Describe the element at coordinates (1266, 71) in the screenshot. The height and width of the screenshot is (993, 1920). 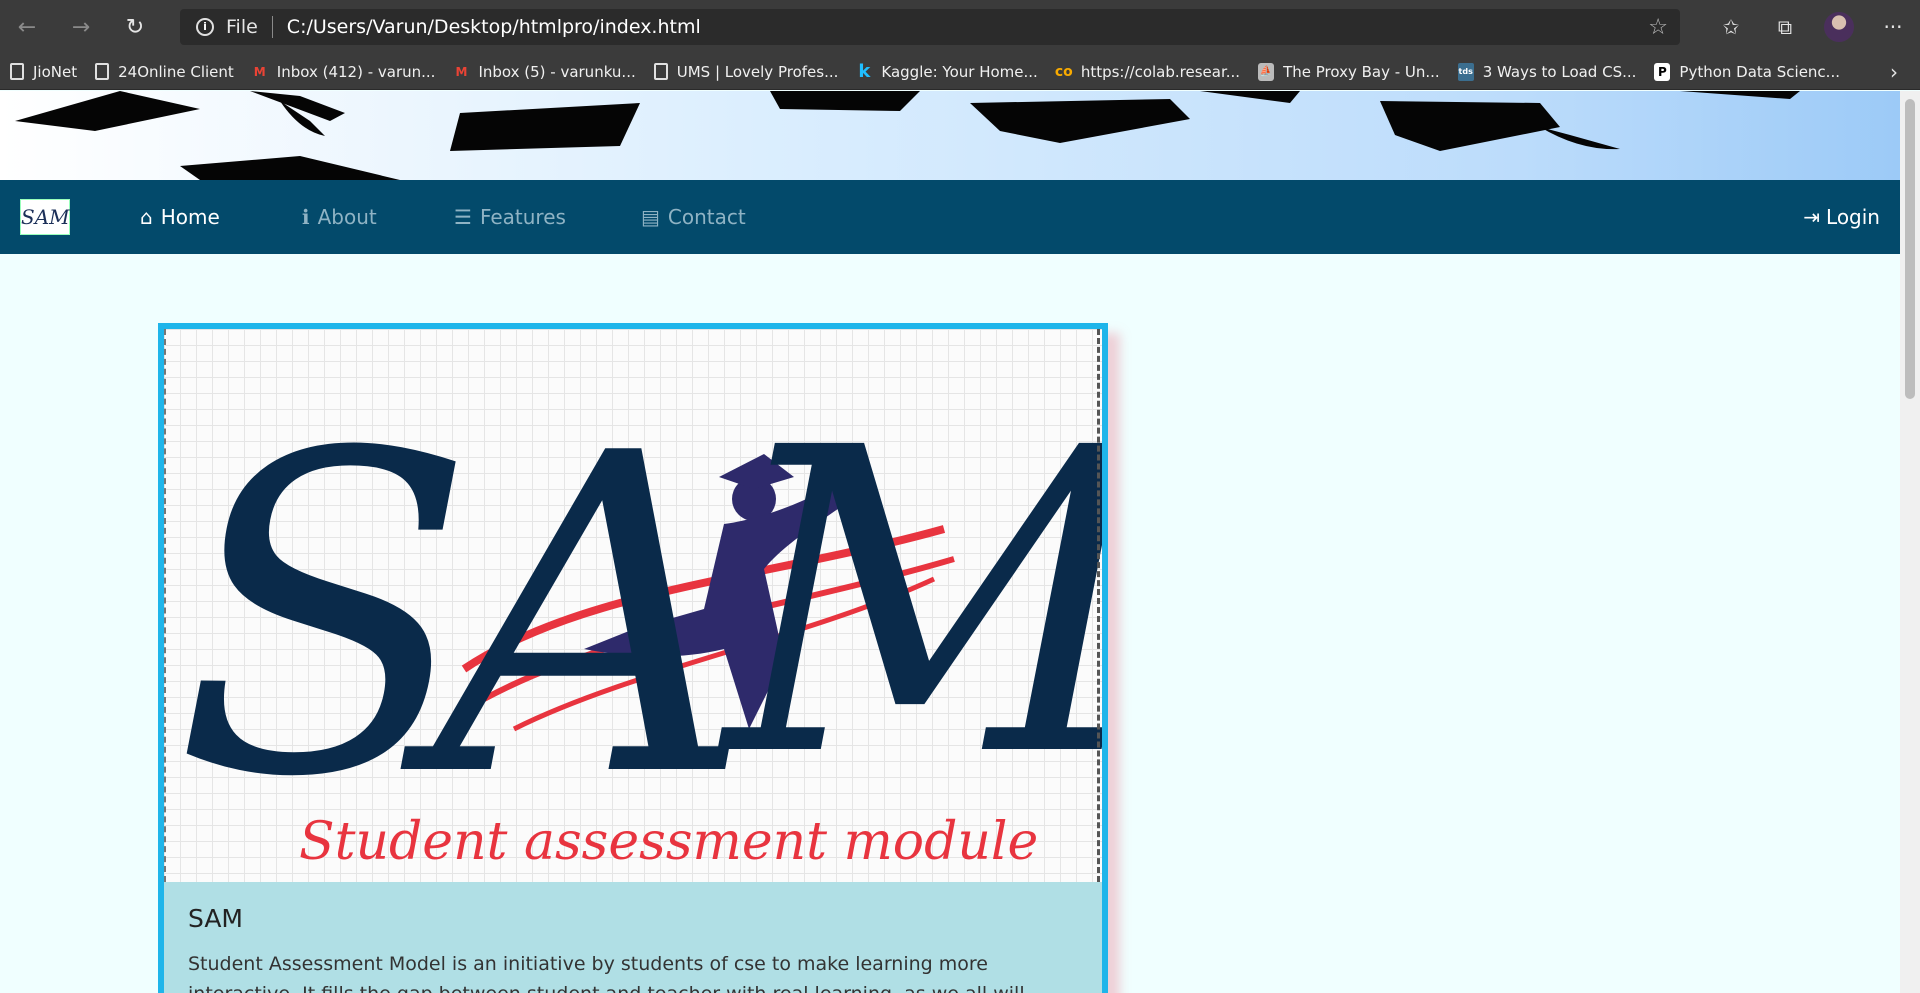
I see `pirate-ship-icon: ⛵` at that location.